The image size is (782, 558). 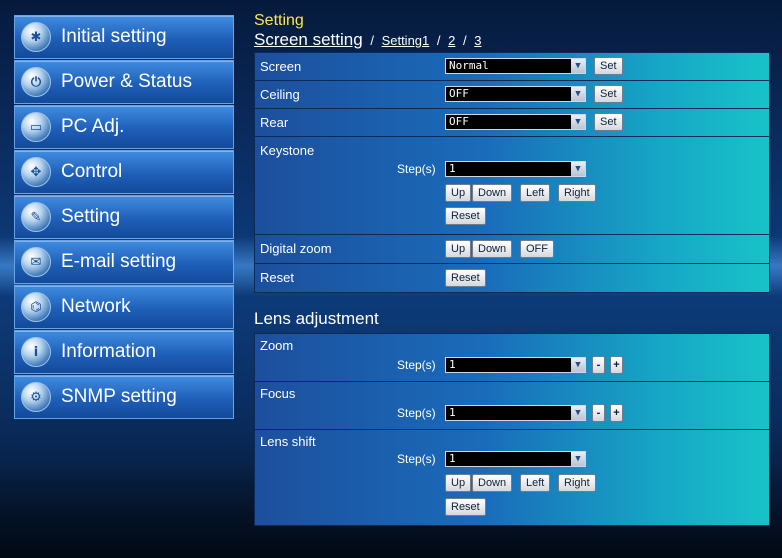 What do you see at coordinates (279, 20) in the screenshot?
I see `page-title: Setting` at bounding box center [279, 20].